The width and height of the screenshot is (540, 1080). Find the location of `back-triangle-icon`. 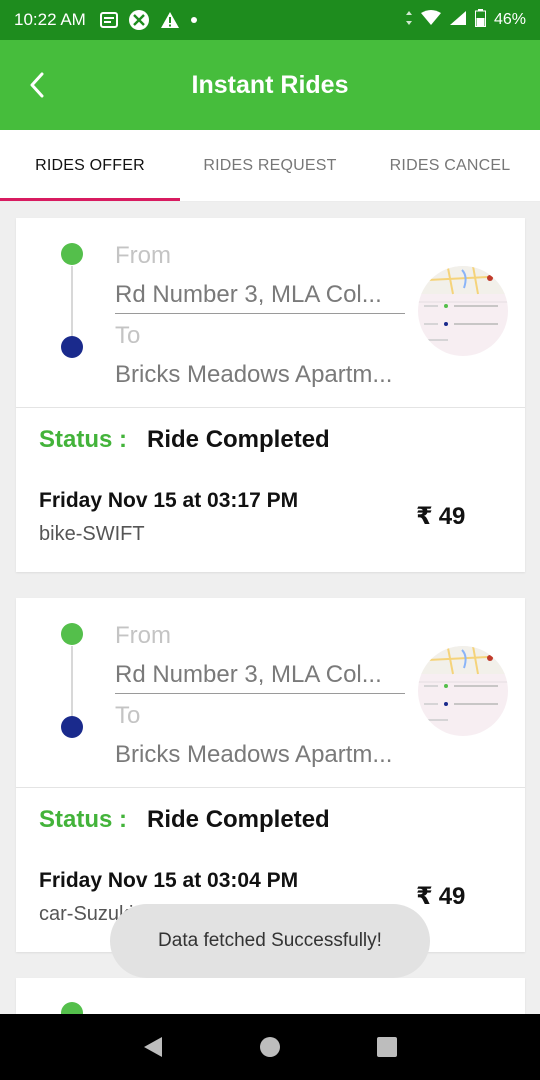

back-triangle-icon is located at coordinates (152, 1047).